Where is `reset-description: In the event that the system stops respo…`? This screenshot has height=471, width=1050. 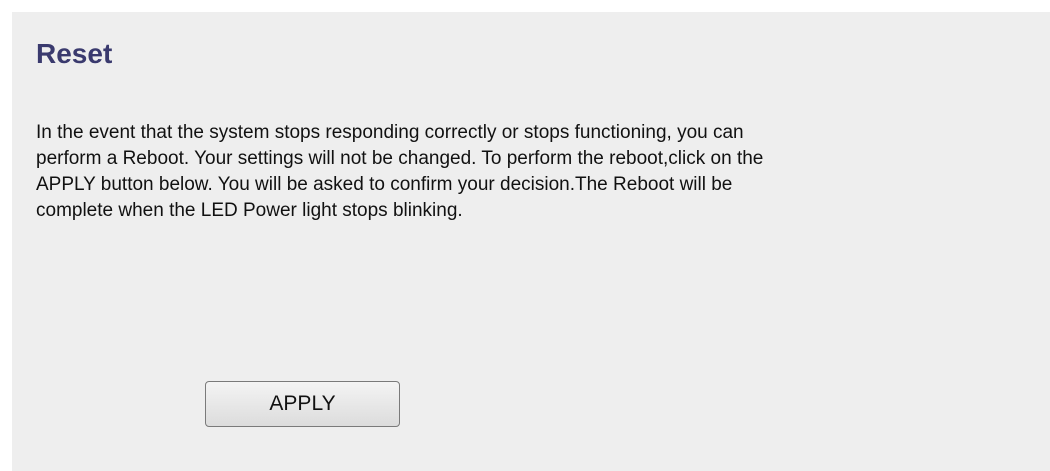
reset-description: In the event that the system stops respo… is located at coordinates (400, 171).